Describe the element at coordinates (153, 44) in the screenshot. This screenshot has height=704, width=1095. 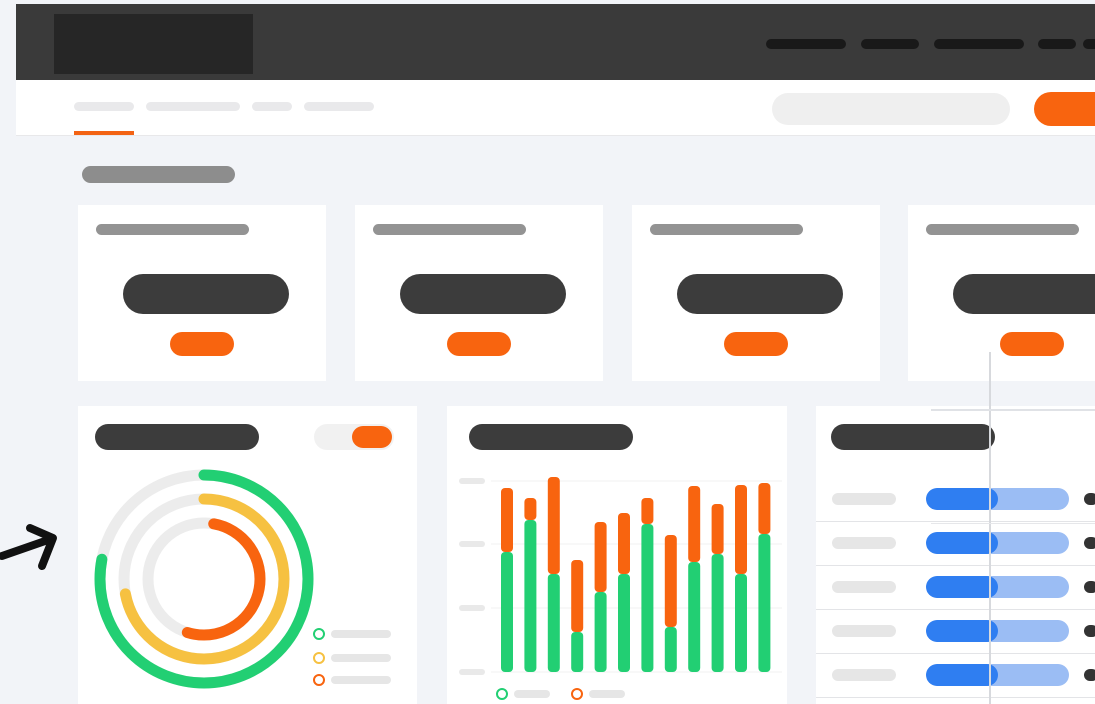
I see `app-logo` at that location.